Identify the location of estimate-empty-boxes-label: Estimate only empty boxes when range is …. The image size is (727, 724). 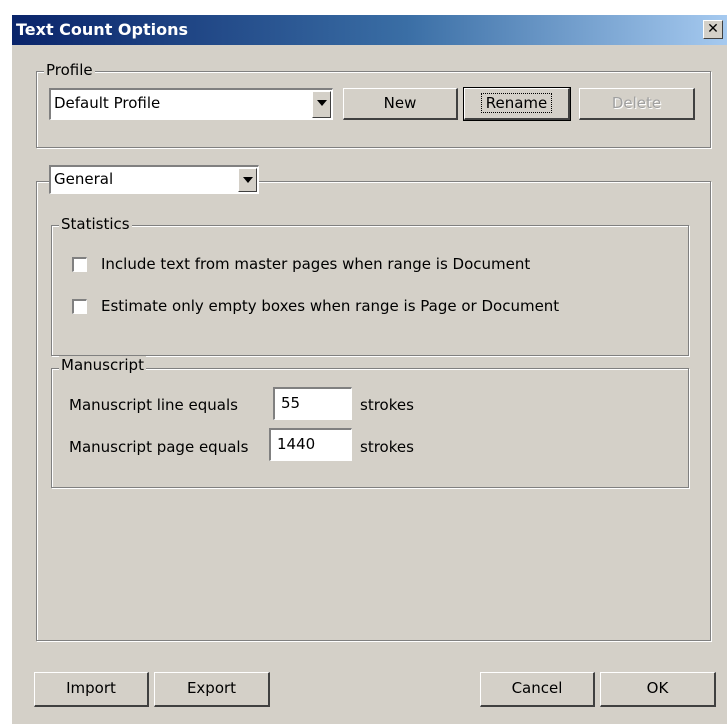
(330, 306).